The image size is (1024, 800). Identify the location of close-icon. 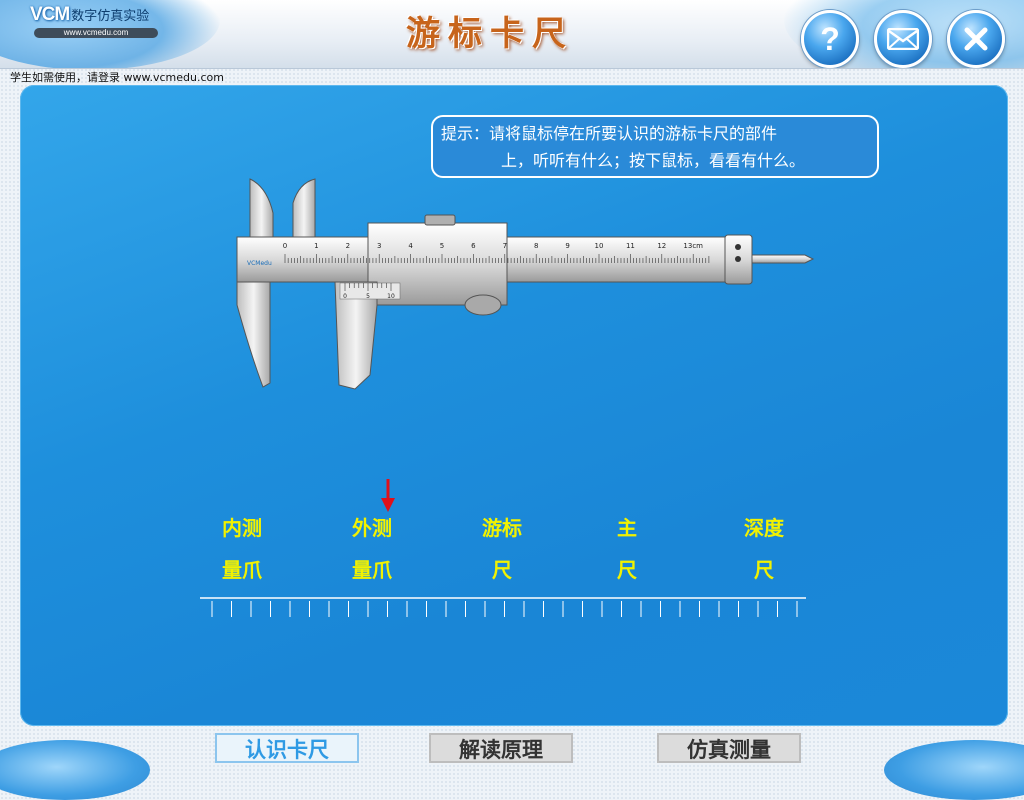
(976, 39).